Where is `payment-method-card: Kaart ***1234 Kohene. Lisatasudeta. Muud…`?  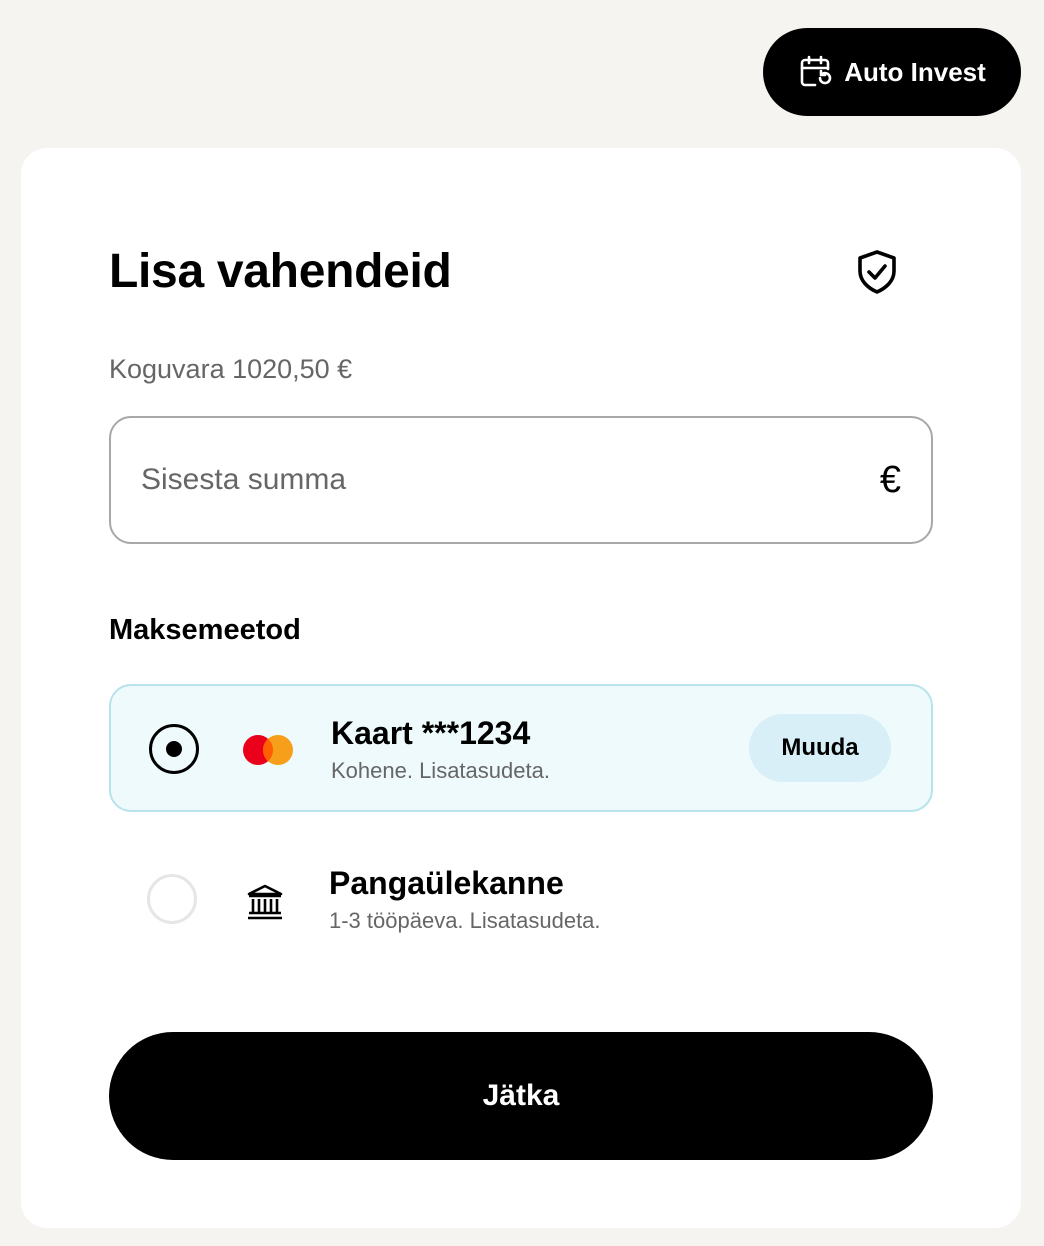 payment-method-card: Kaart ***1234 Kohene. Lisatasudeta. Muud… is located at coordinates (521, 748).